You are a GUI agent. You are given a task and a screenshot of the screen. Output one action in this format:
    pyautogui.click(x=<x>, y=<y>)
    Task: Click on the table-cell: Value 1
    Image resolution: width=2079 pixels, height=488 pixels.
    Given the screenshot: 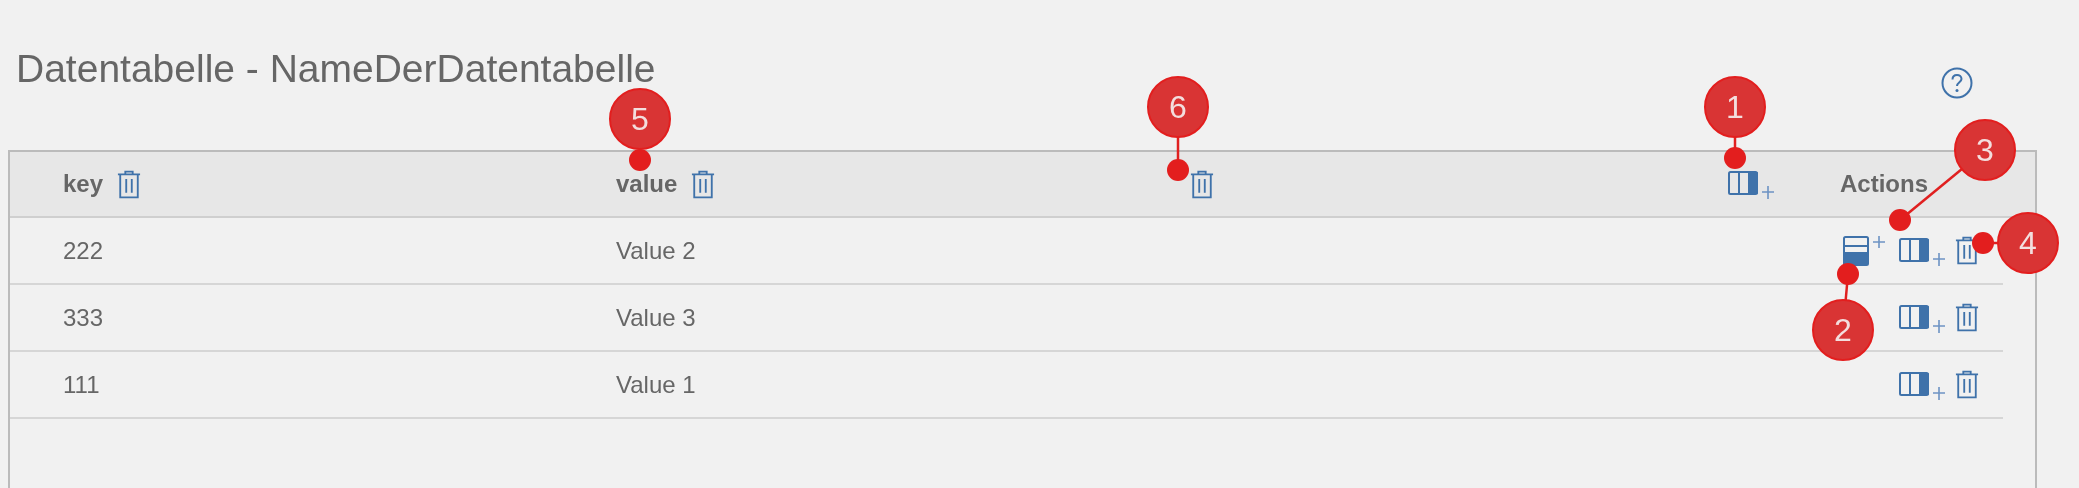 What is the action you would take?
    pyautogui.click(x=656, y=384)
    